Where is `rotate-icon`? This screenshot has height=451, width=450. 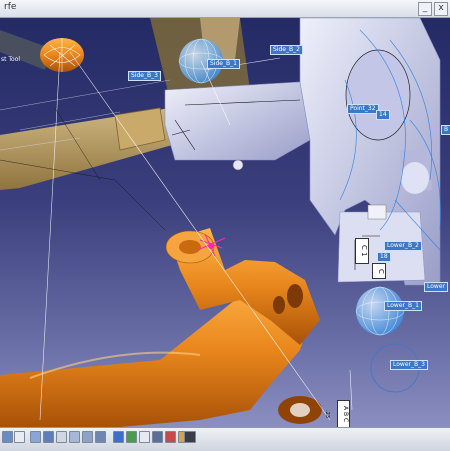
rotate-icon is located at coordinates (48, 437).